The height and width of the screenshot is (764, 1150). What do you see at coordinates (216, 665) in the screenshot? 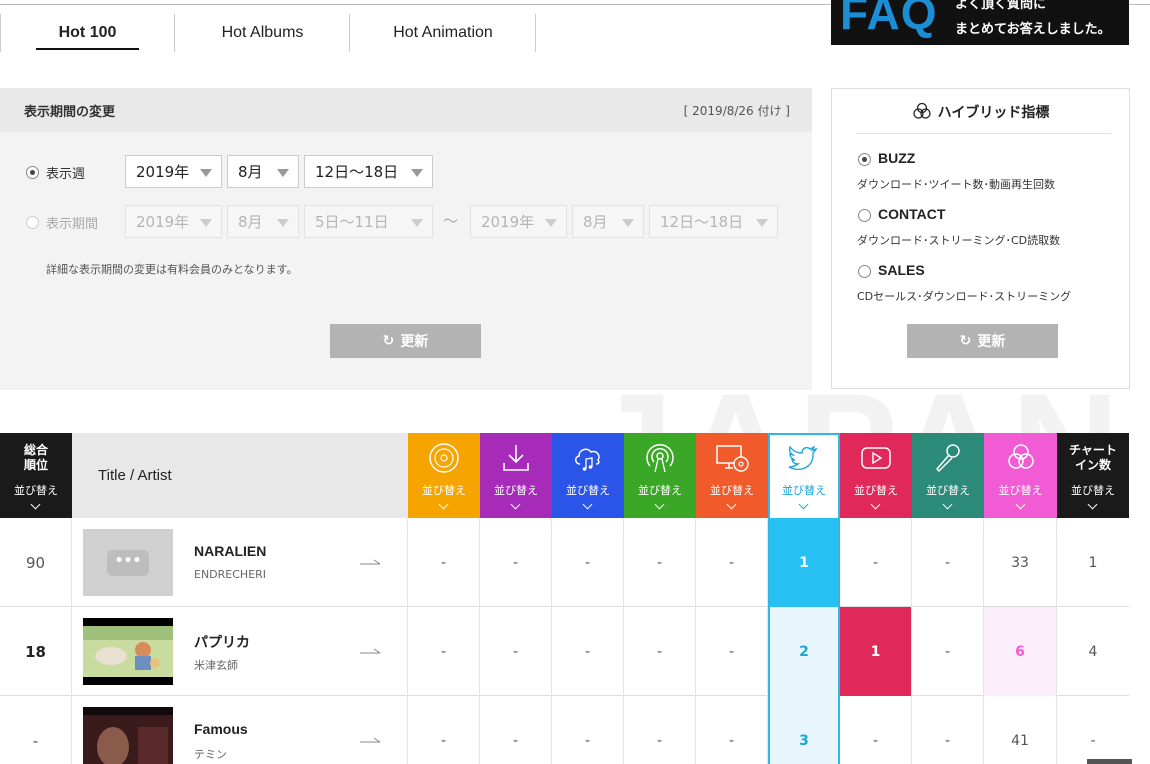
I see `artist-name: 米津玄師` at bounding box center [216, 665].